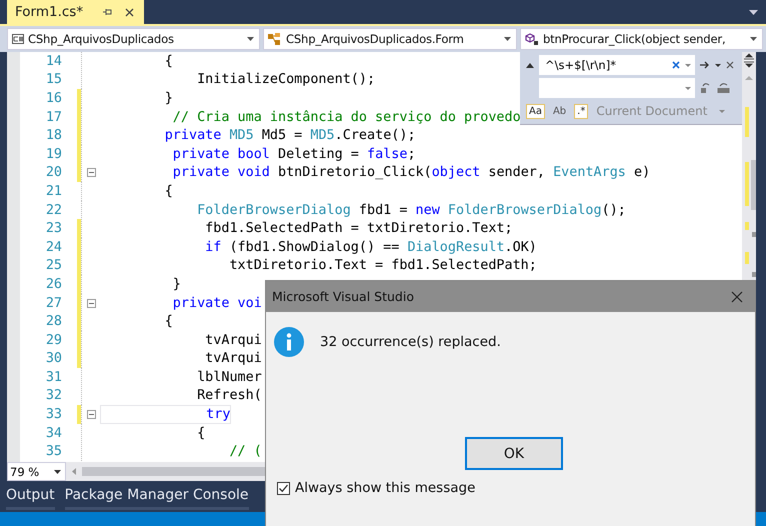  I want to click on navigation-dropdown: btnProcurar_Click(object sender,, so click(641, 39).